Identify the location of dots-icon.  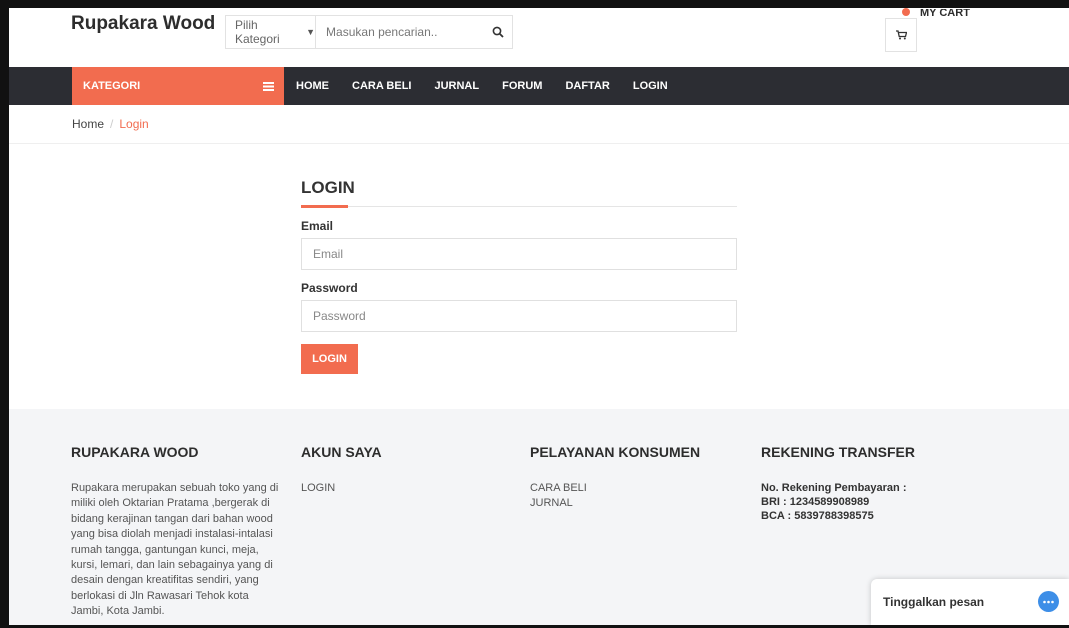
(1048, 601).